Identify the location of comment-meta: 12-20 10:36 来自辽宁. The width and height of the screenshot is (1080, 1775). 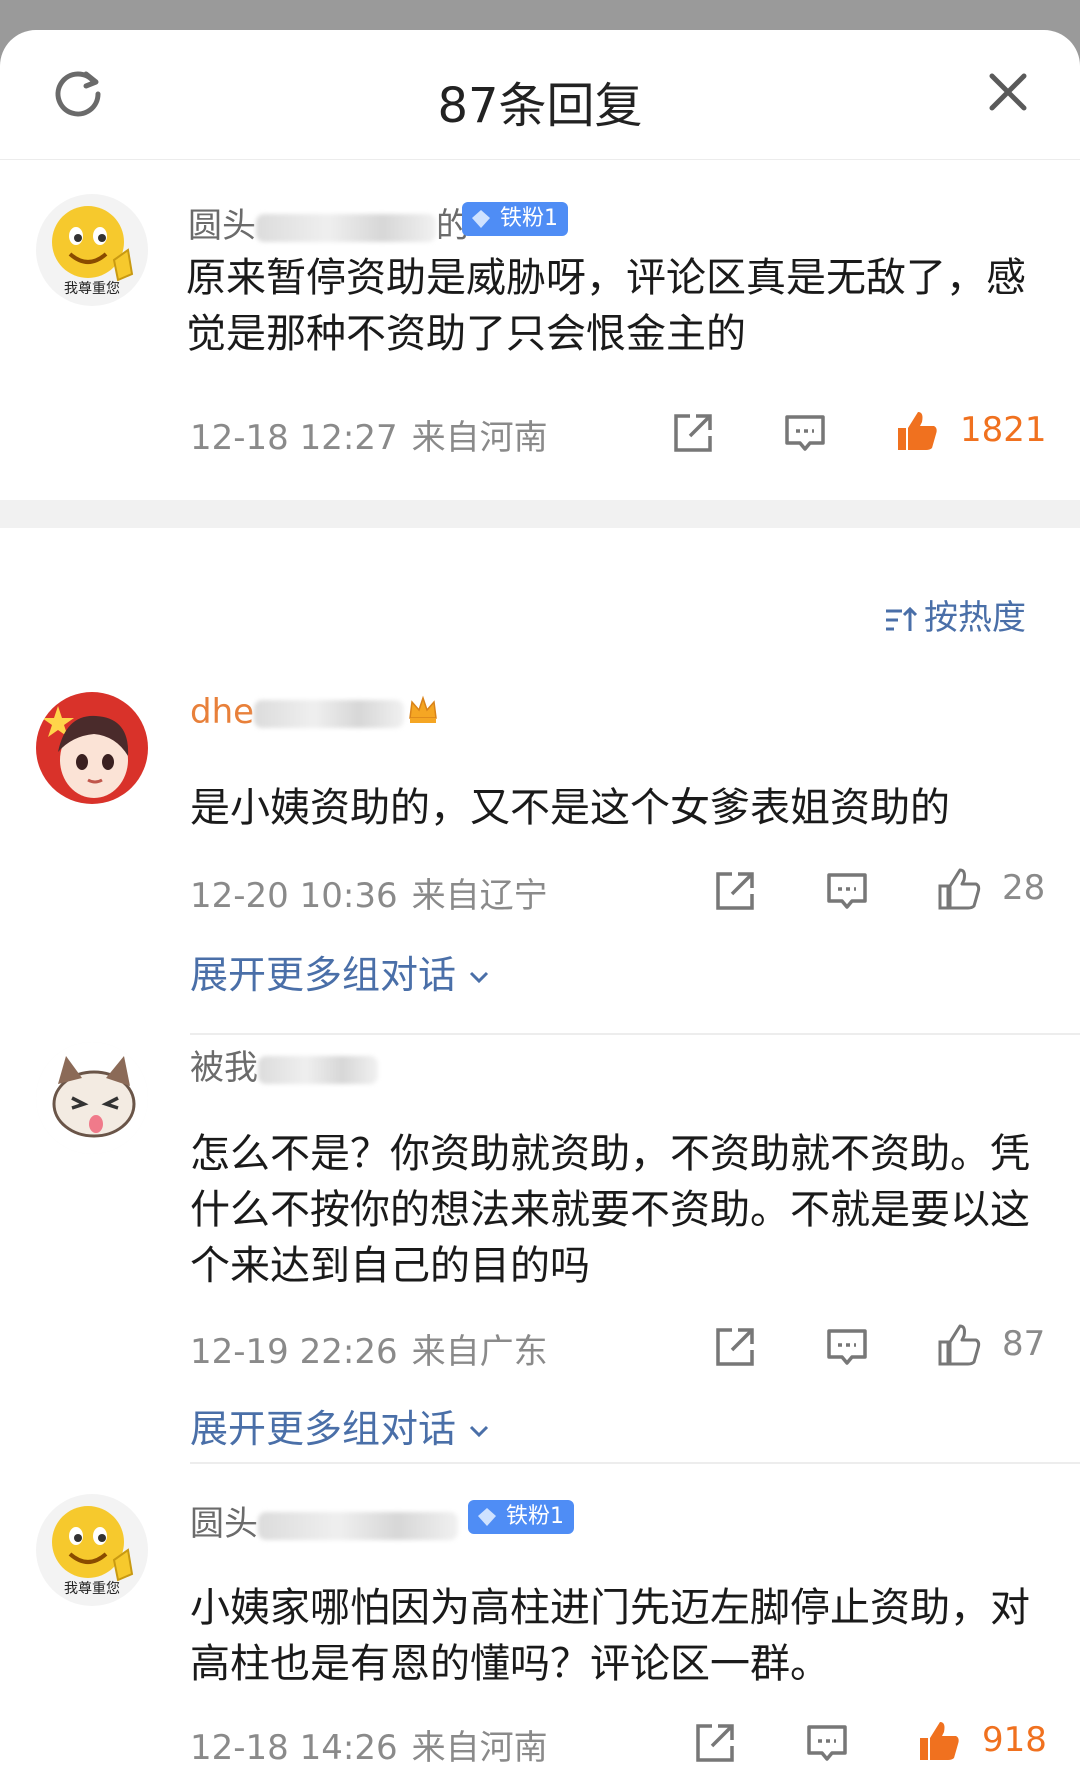
(369, 892).